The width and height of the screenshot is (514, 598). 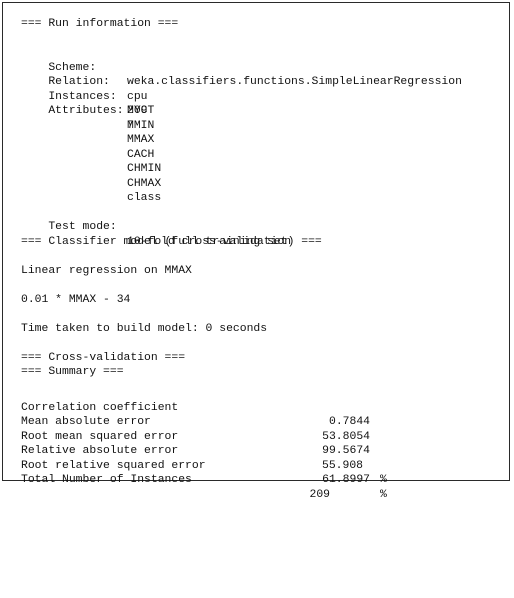 I want to click on attribute-item: class, so click(x=144, y=198).